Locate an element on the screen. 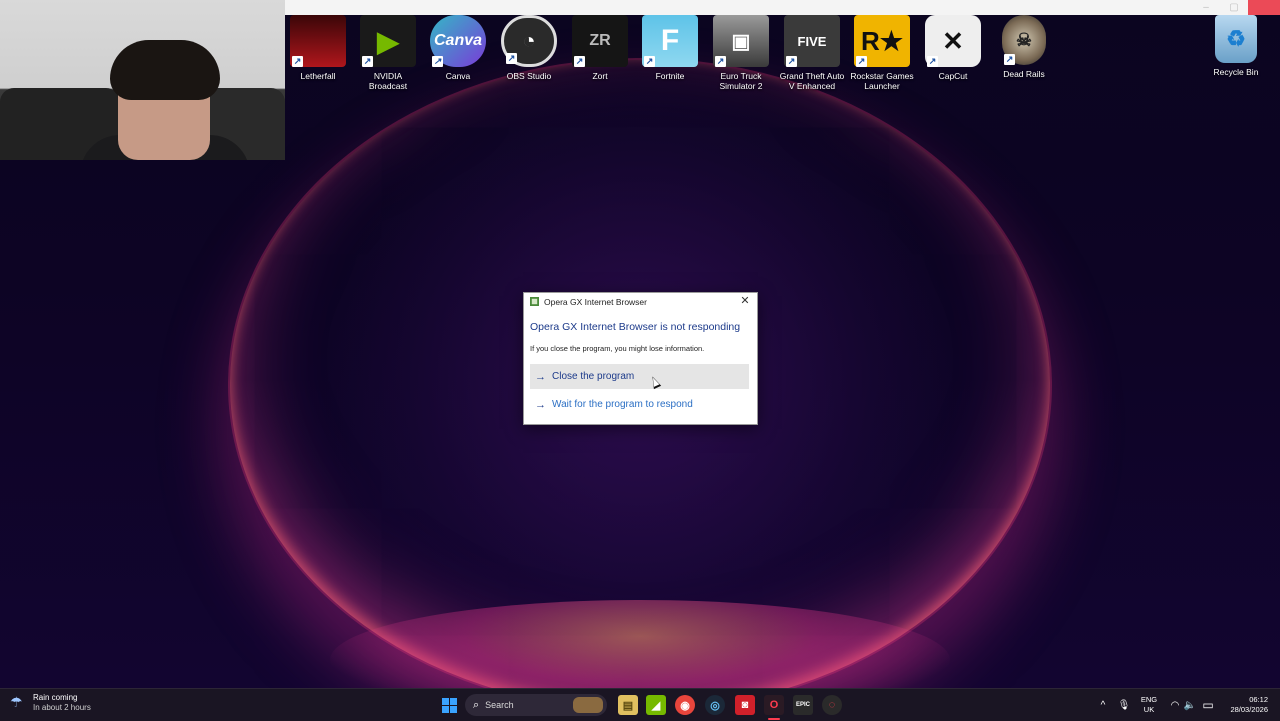 Image resolution: width=1280 pixels, height=721 pixels. maximize-icon: ▢ is located at coordinates (1234, 7).